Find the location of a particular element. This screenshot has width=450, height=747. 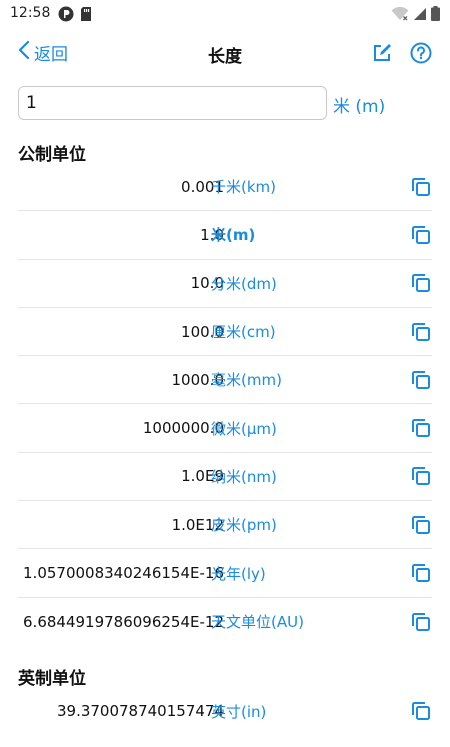

row-unit: 毫米(mm) is located at coordinates (246, 380).